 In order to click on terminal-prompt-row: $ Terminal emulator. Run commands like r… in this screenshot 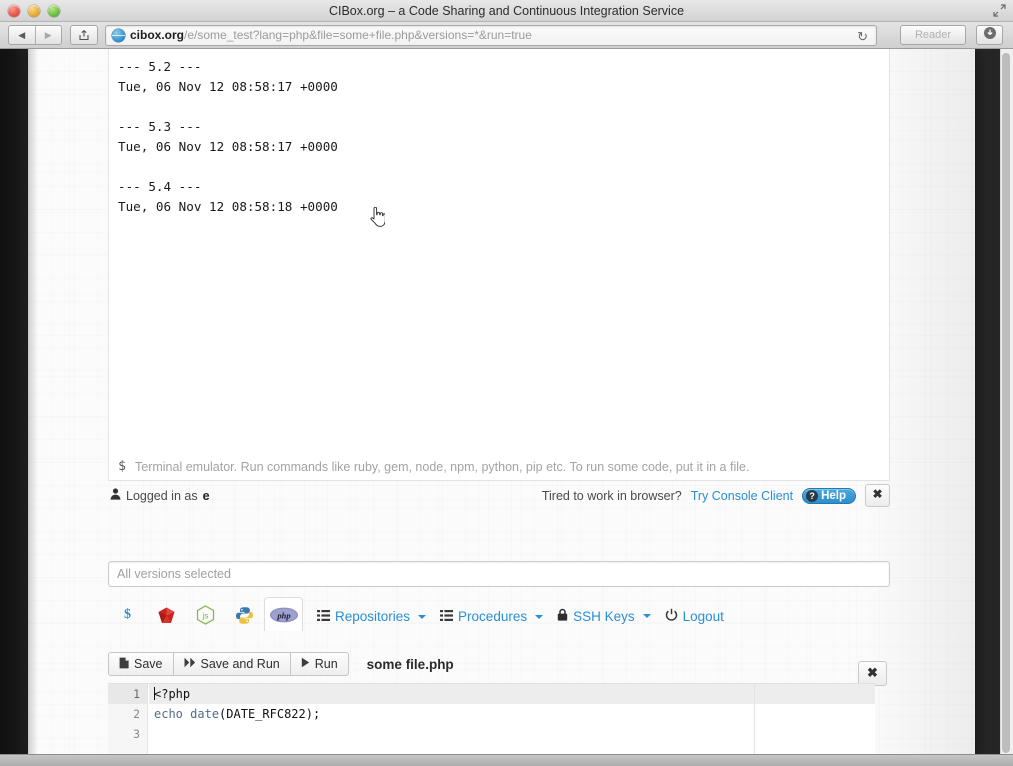, I will do `click(499, 467)`.